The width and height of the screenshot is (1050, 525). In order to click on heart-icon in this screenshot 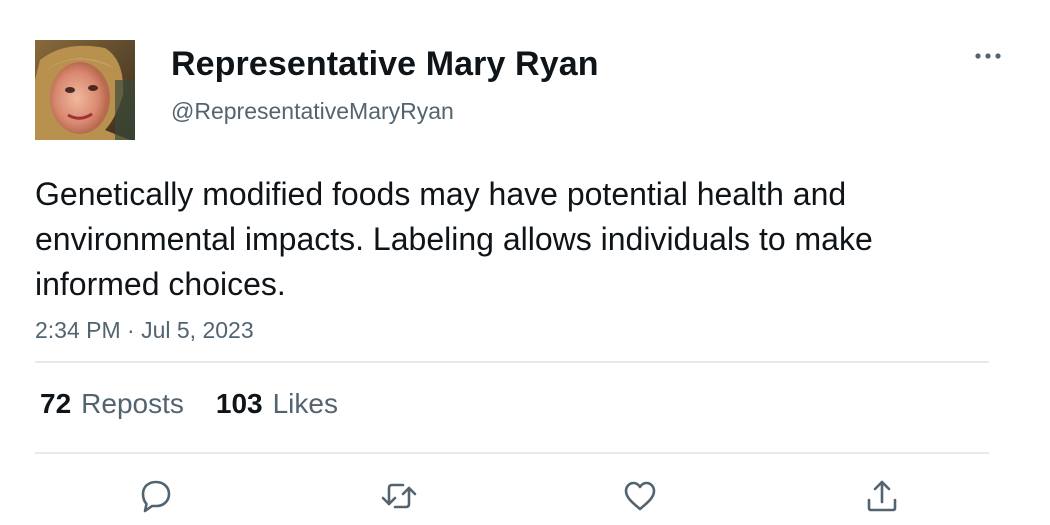, I will do `click(640, 496)`.